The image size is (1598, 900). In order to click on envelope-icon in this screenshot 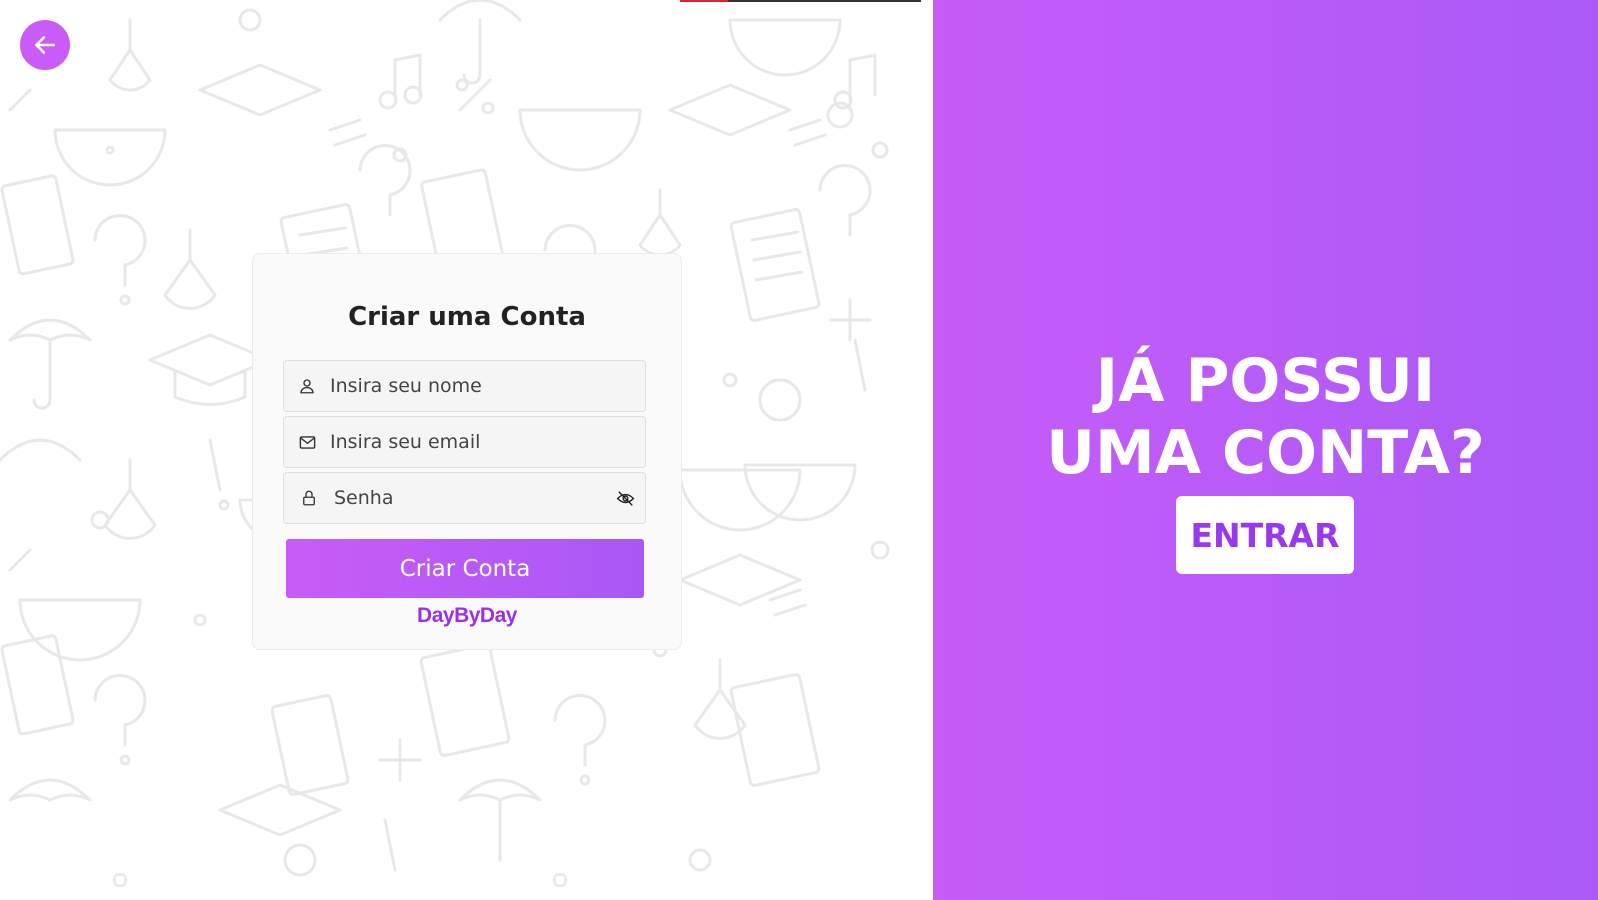, I will do `click(307, 442)`.